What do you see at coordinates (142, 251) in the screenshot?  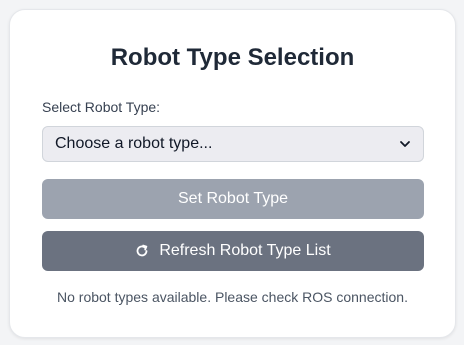 I see `refresh-icon` at bounding box center [142, 251].